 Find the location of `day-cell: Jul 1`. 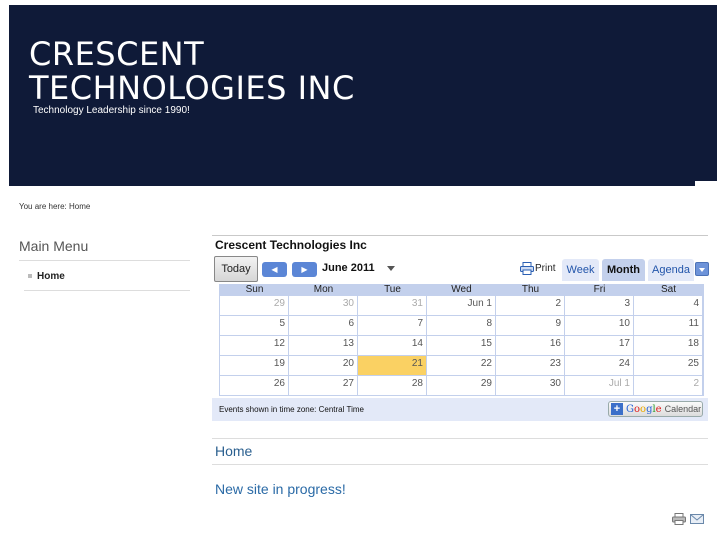

day-cell: Jul 1 is located at coordinates (599, 385).